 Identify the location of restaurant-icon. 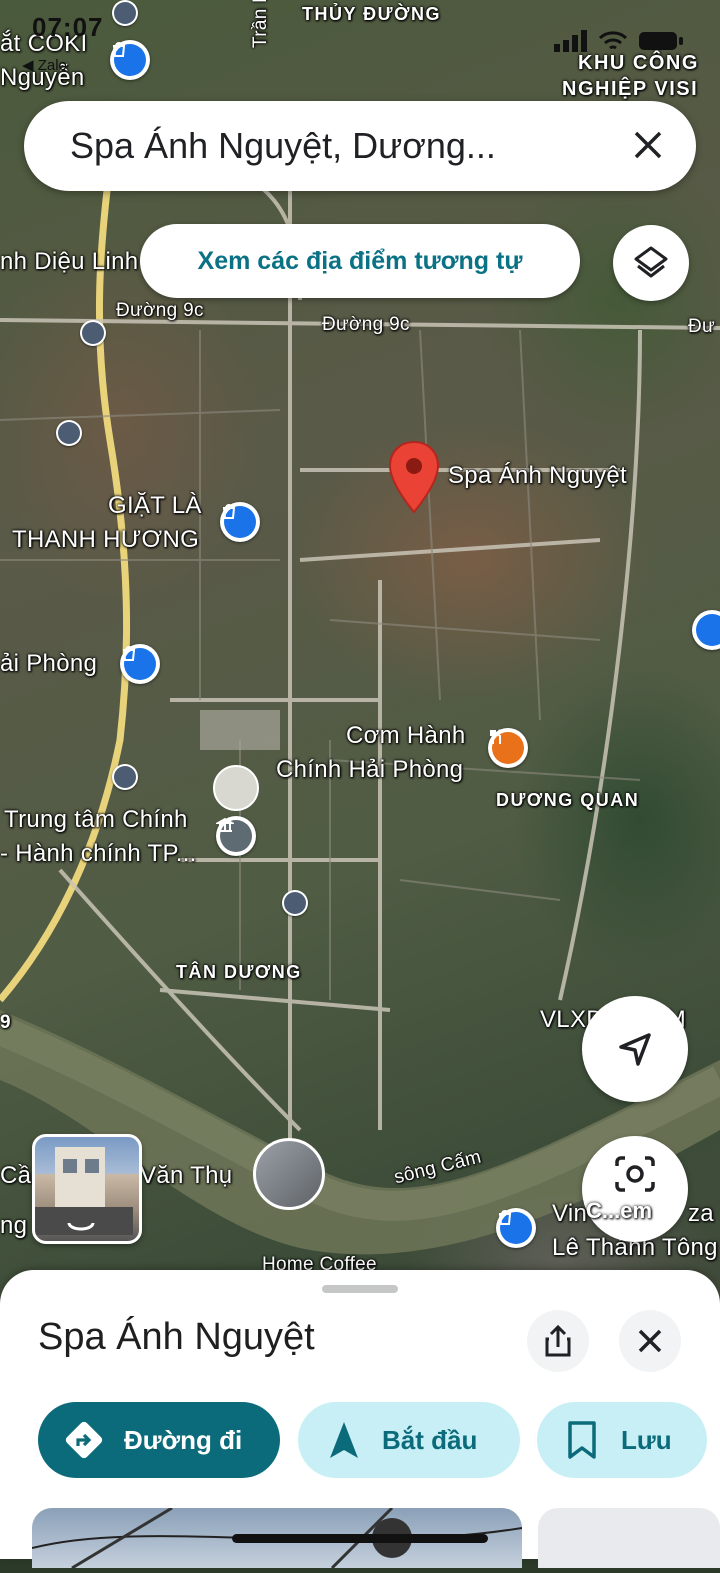
(508, 748).